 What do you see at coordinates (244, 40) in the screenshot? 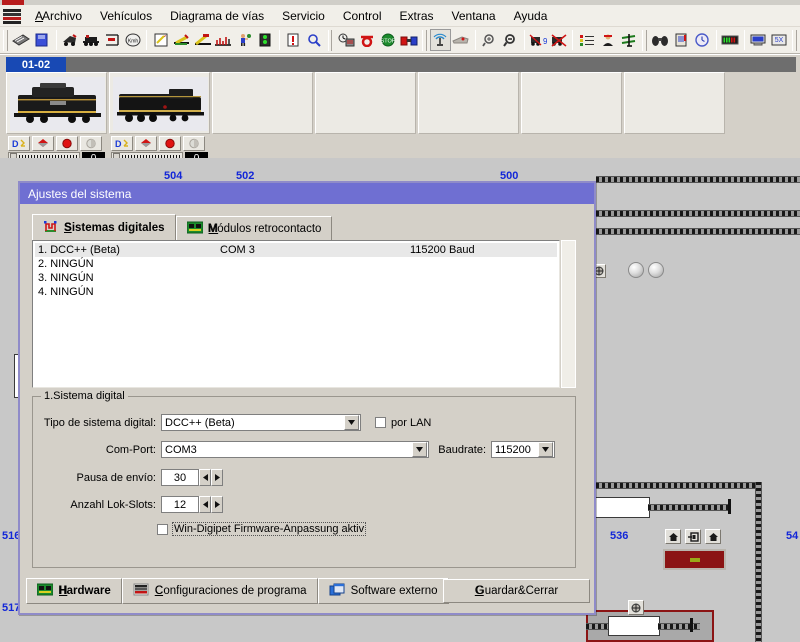
I see `signalman-icon` at bounding box center [244, 40].